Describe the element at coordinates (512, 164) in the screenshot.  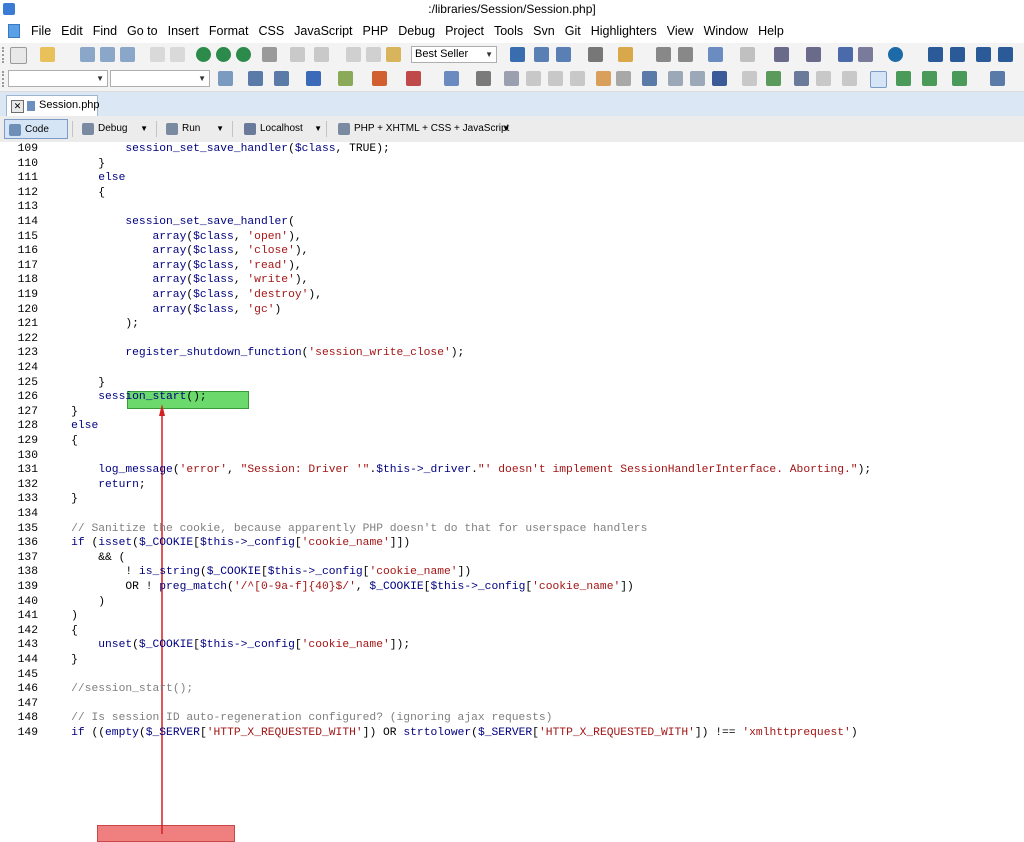
I see `code-line: 110 }` at that location.